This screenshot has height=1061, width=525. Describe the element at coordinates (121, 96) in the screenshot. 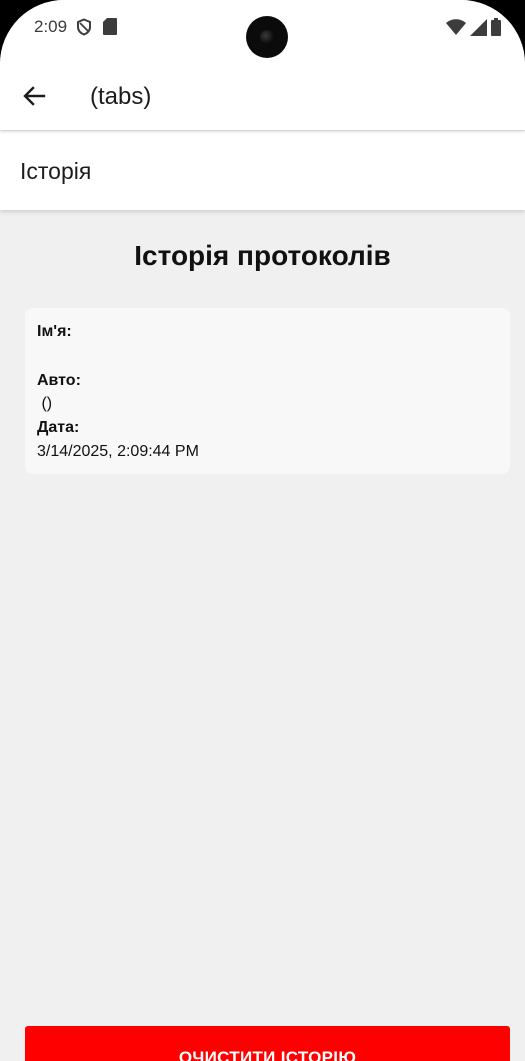

I see `app-bar-title: (tabs)` at that location.